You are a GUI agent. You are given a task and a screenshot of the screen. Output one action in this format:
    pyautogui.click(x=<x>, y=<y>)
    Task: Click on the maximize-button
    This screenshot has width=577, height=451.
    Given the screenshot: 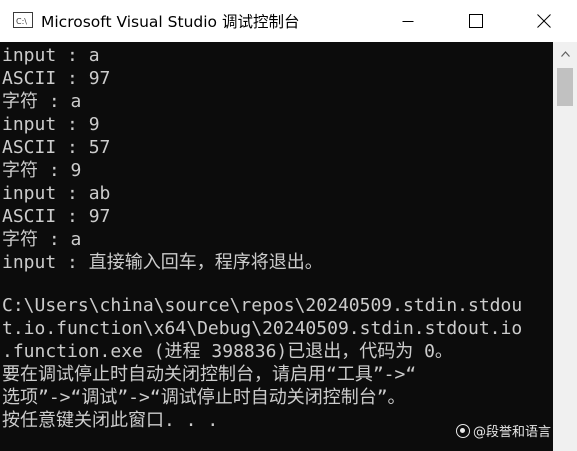 What is the action you would take?
    pyautogui.click(x=476, y=21)
    